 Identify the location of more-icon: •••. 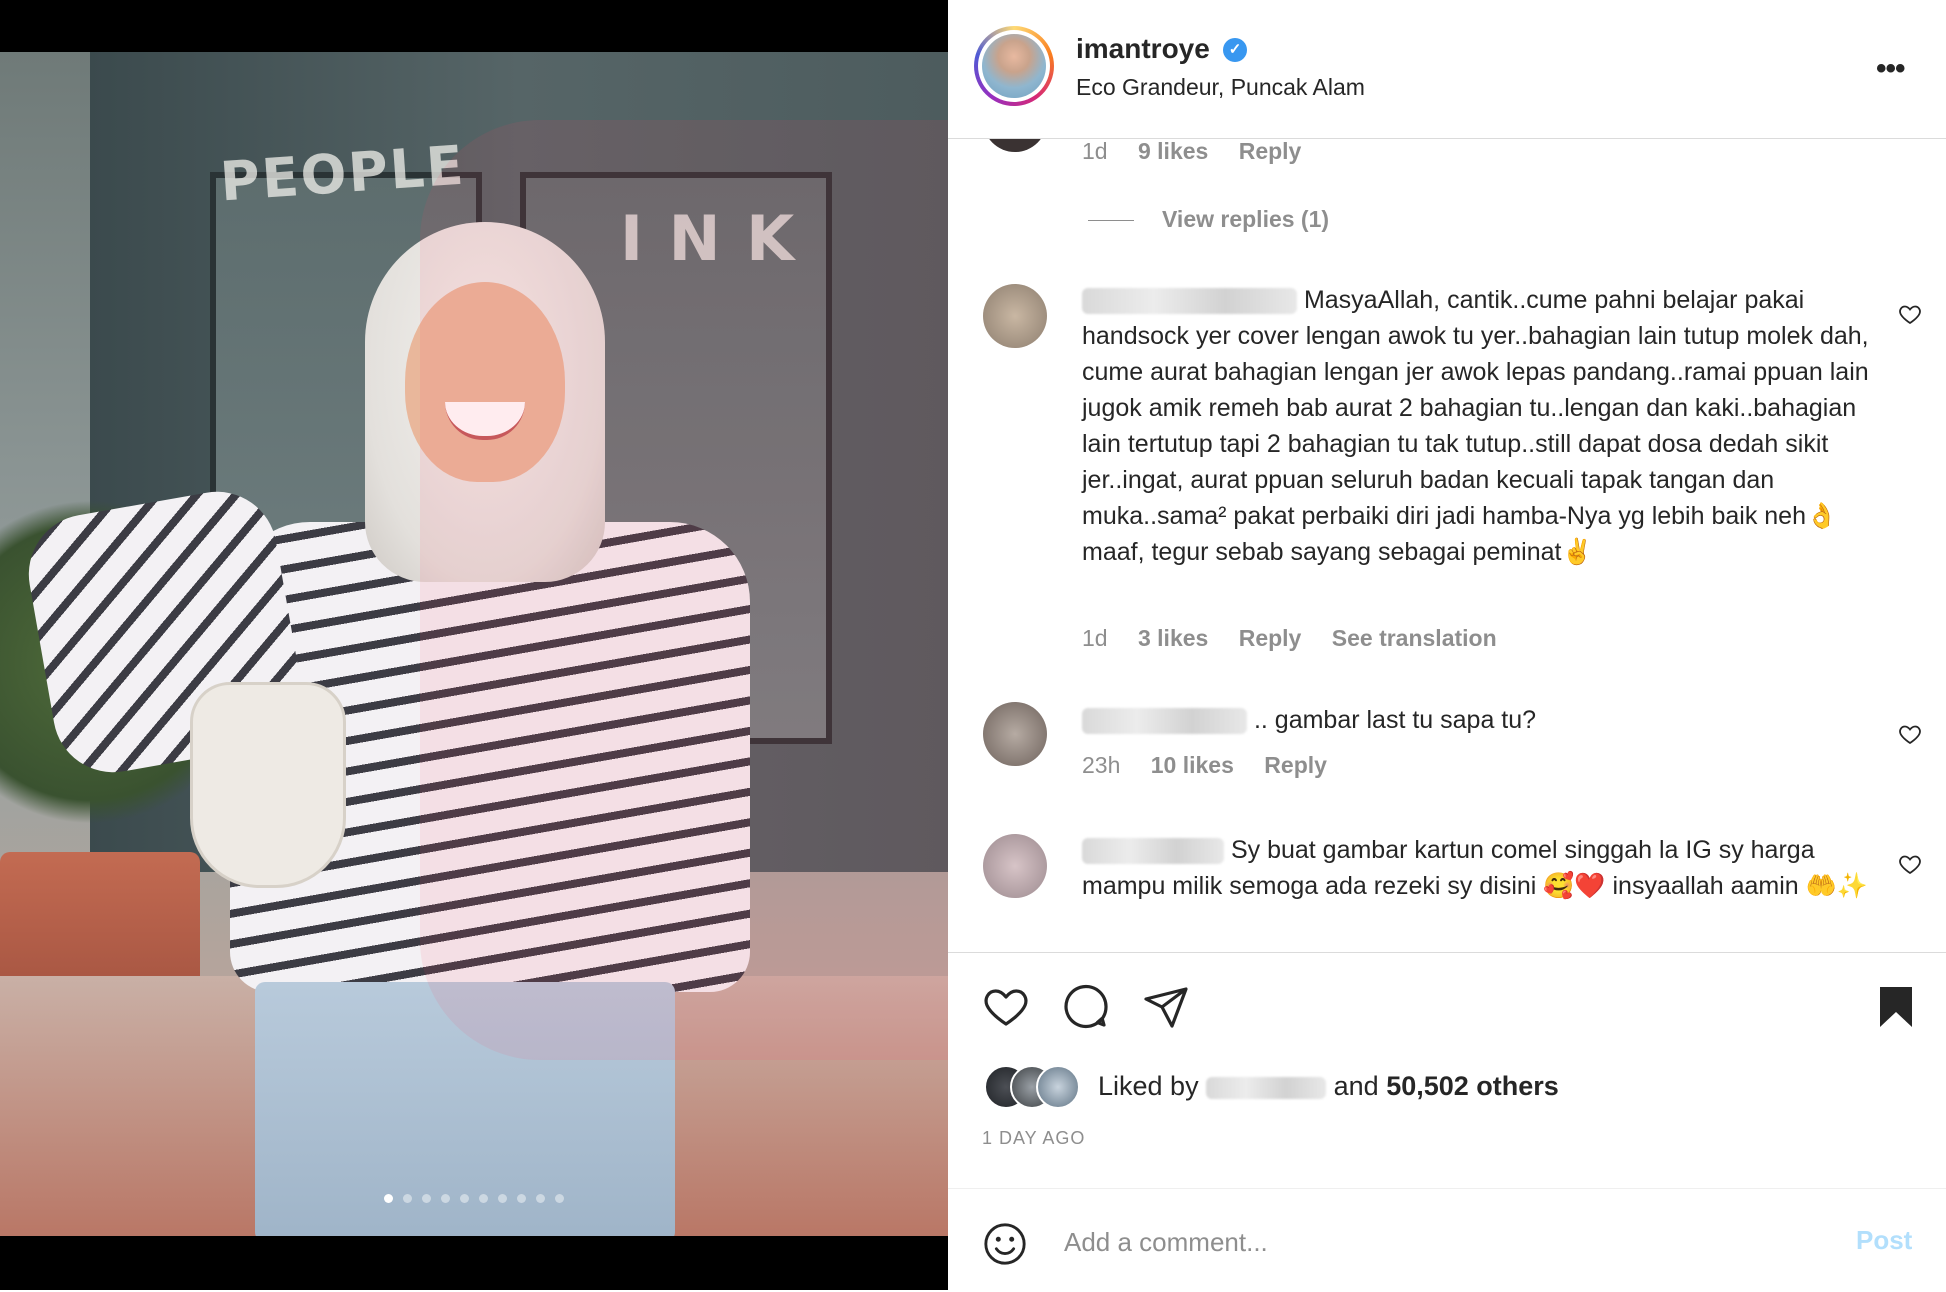
(1890, 69).